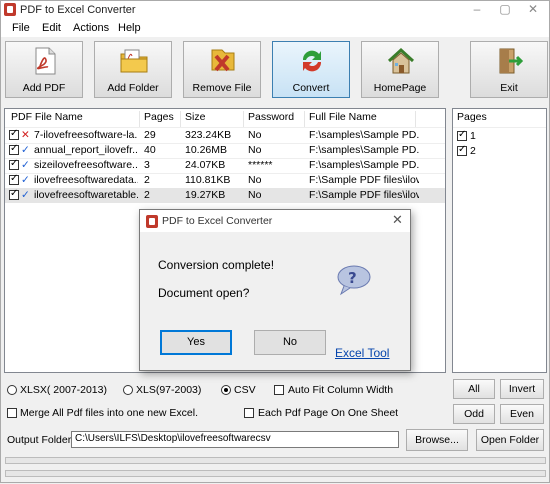 This screenshot has width=550, height=484. I want to click on open-folder-button: Open Folder, so click(510, 440).